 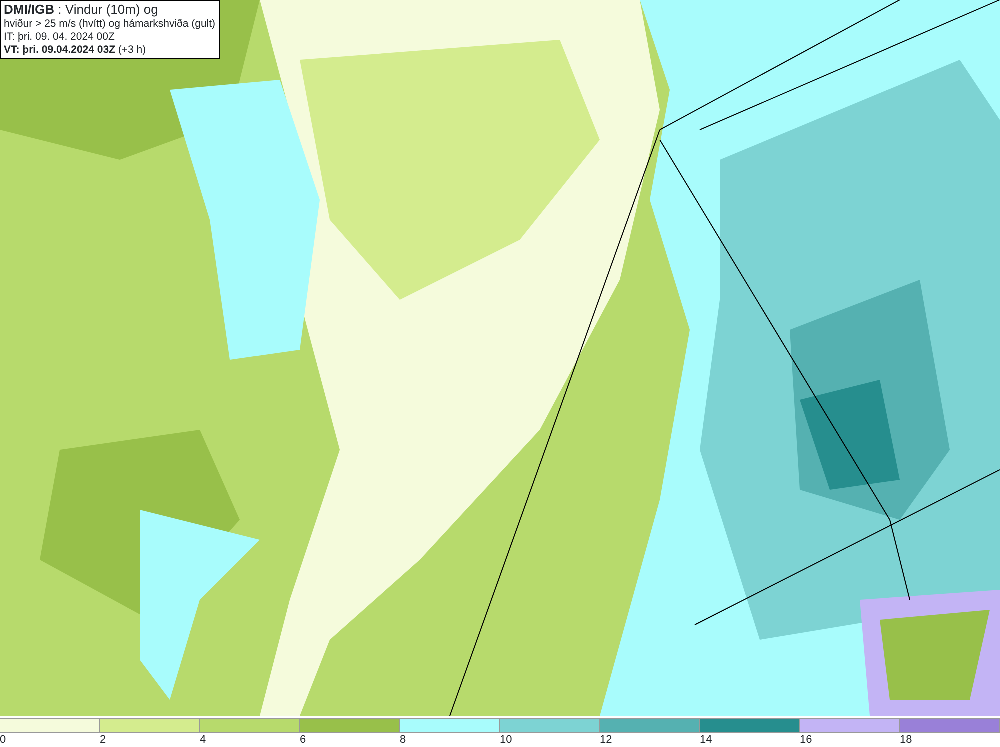 What do you see at coordinates (706, 740) in the screenshot?
I see `scale-label: 14` at bounding box center [706, 740].